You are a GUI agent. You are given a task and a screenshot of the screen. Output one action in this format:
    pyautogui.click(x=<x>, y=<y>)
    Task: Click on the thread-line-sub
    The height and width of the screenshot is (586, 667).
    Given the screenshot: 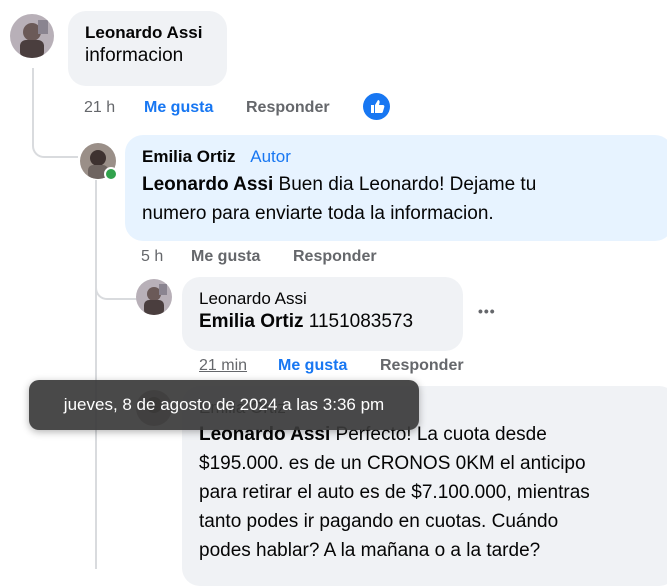 What is the action you would take?
    pyautogui.click(x=96, y=374)
    